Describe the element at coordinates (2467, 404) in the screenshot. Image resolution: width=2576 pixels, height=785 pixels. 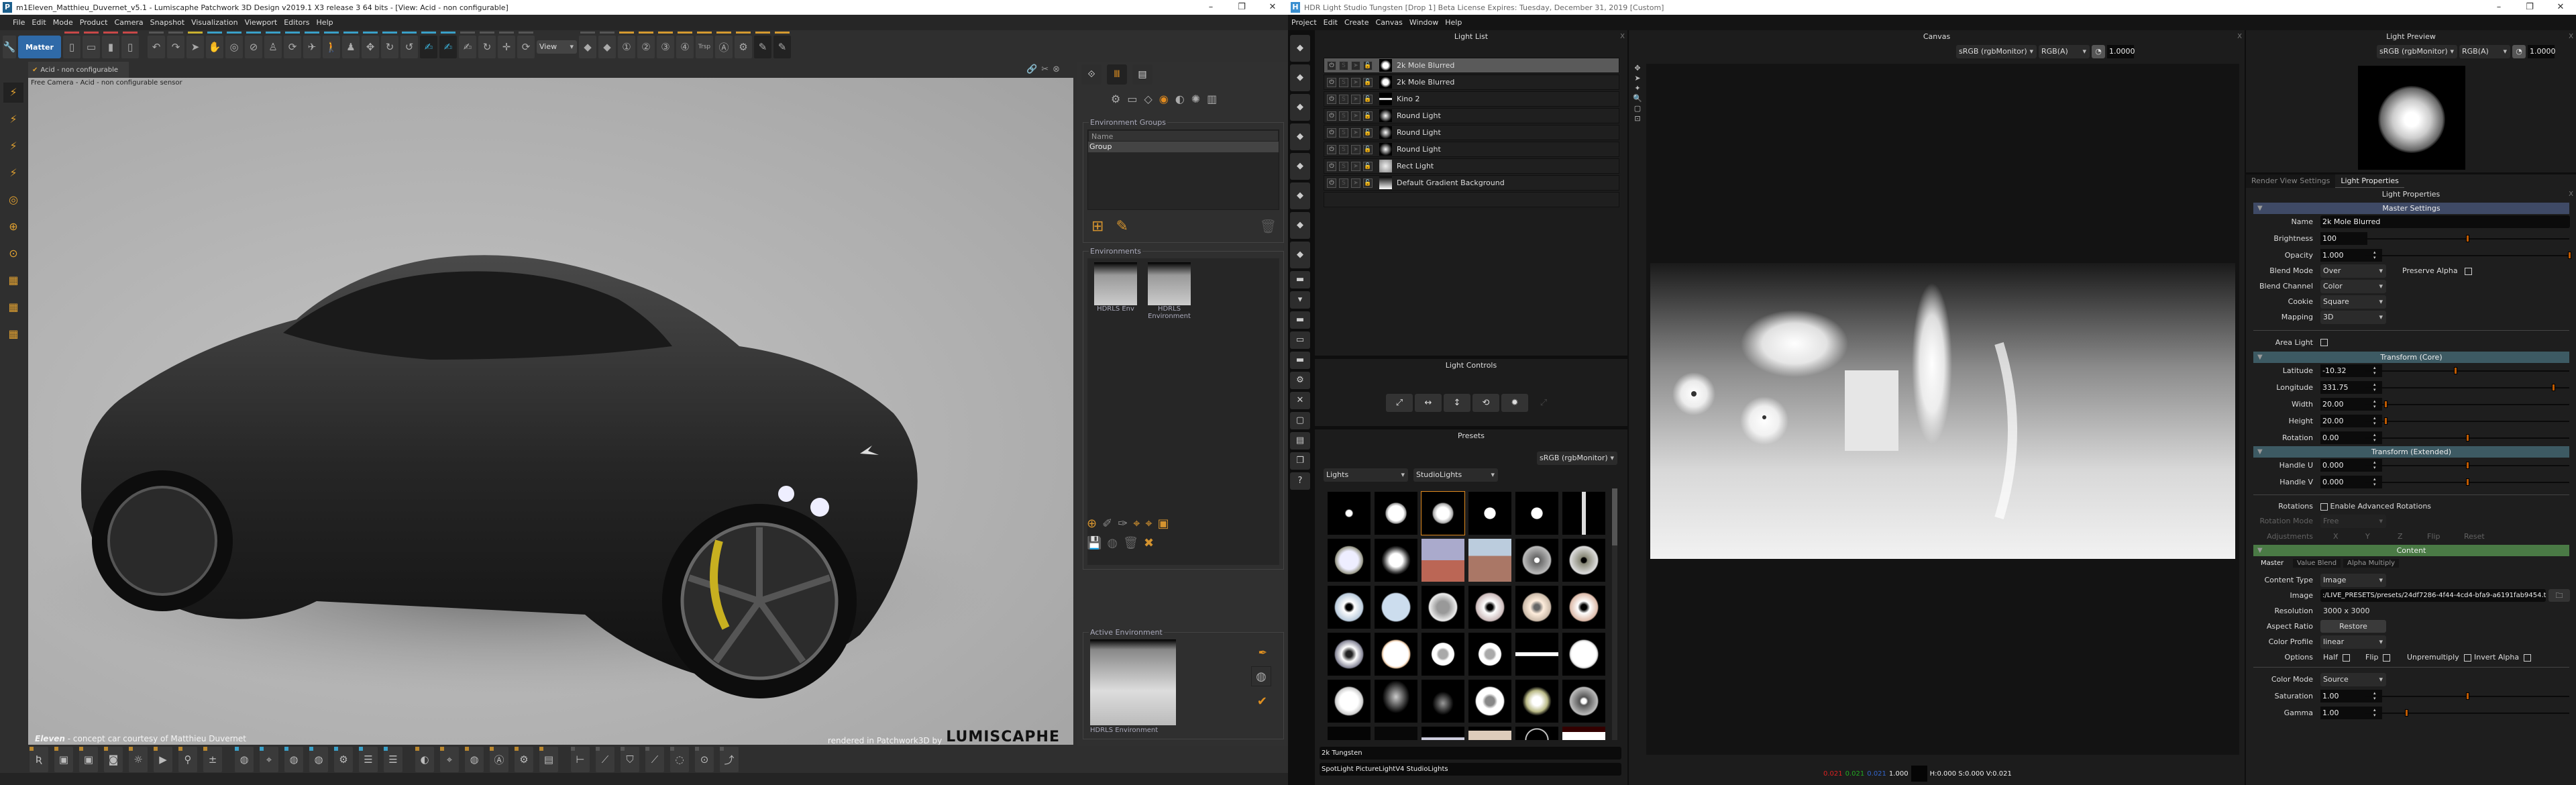
I see `width-slider` at that location.